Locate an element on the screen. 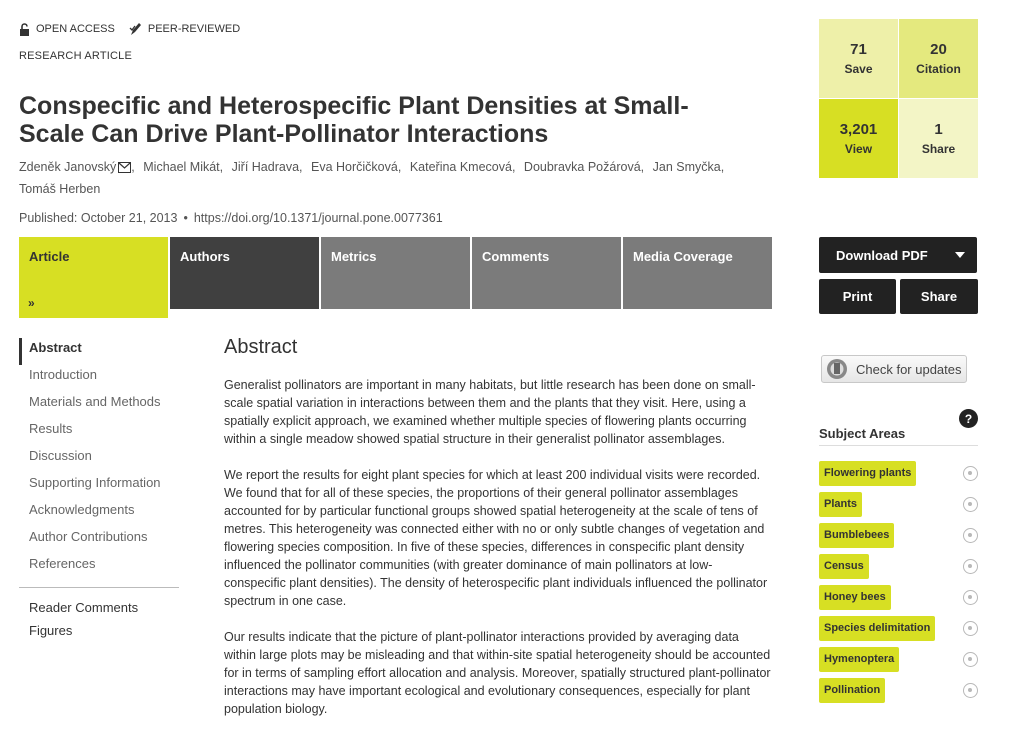  subject-tag: Honey bees is located at coordinates (855, 597).